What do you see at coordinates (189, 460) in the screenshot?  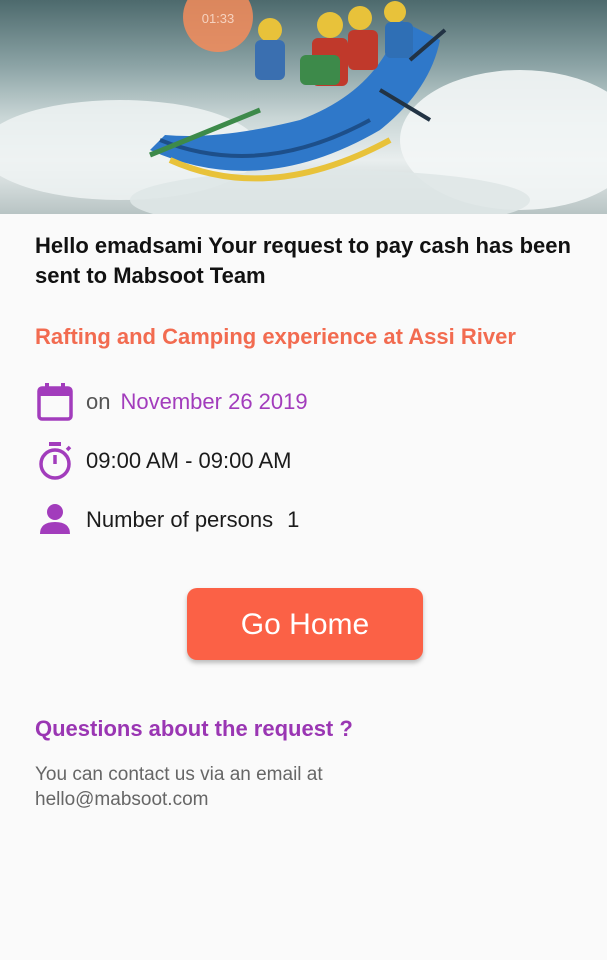 I see `booking-time: 09:00 AM - 09:00 AM` at bounding box center [189, 460].